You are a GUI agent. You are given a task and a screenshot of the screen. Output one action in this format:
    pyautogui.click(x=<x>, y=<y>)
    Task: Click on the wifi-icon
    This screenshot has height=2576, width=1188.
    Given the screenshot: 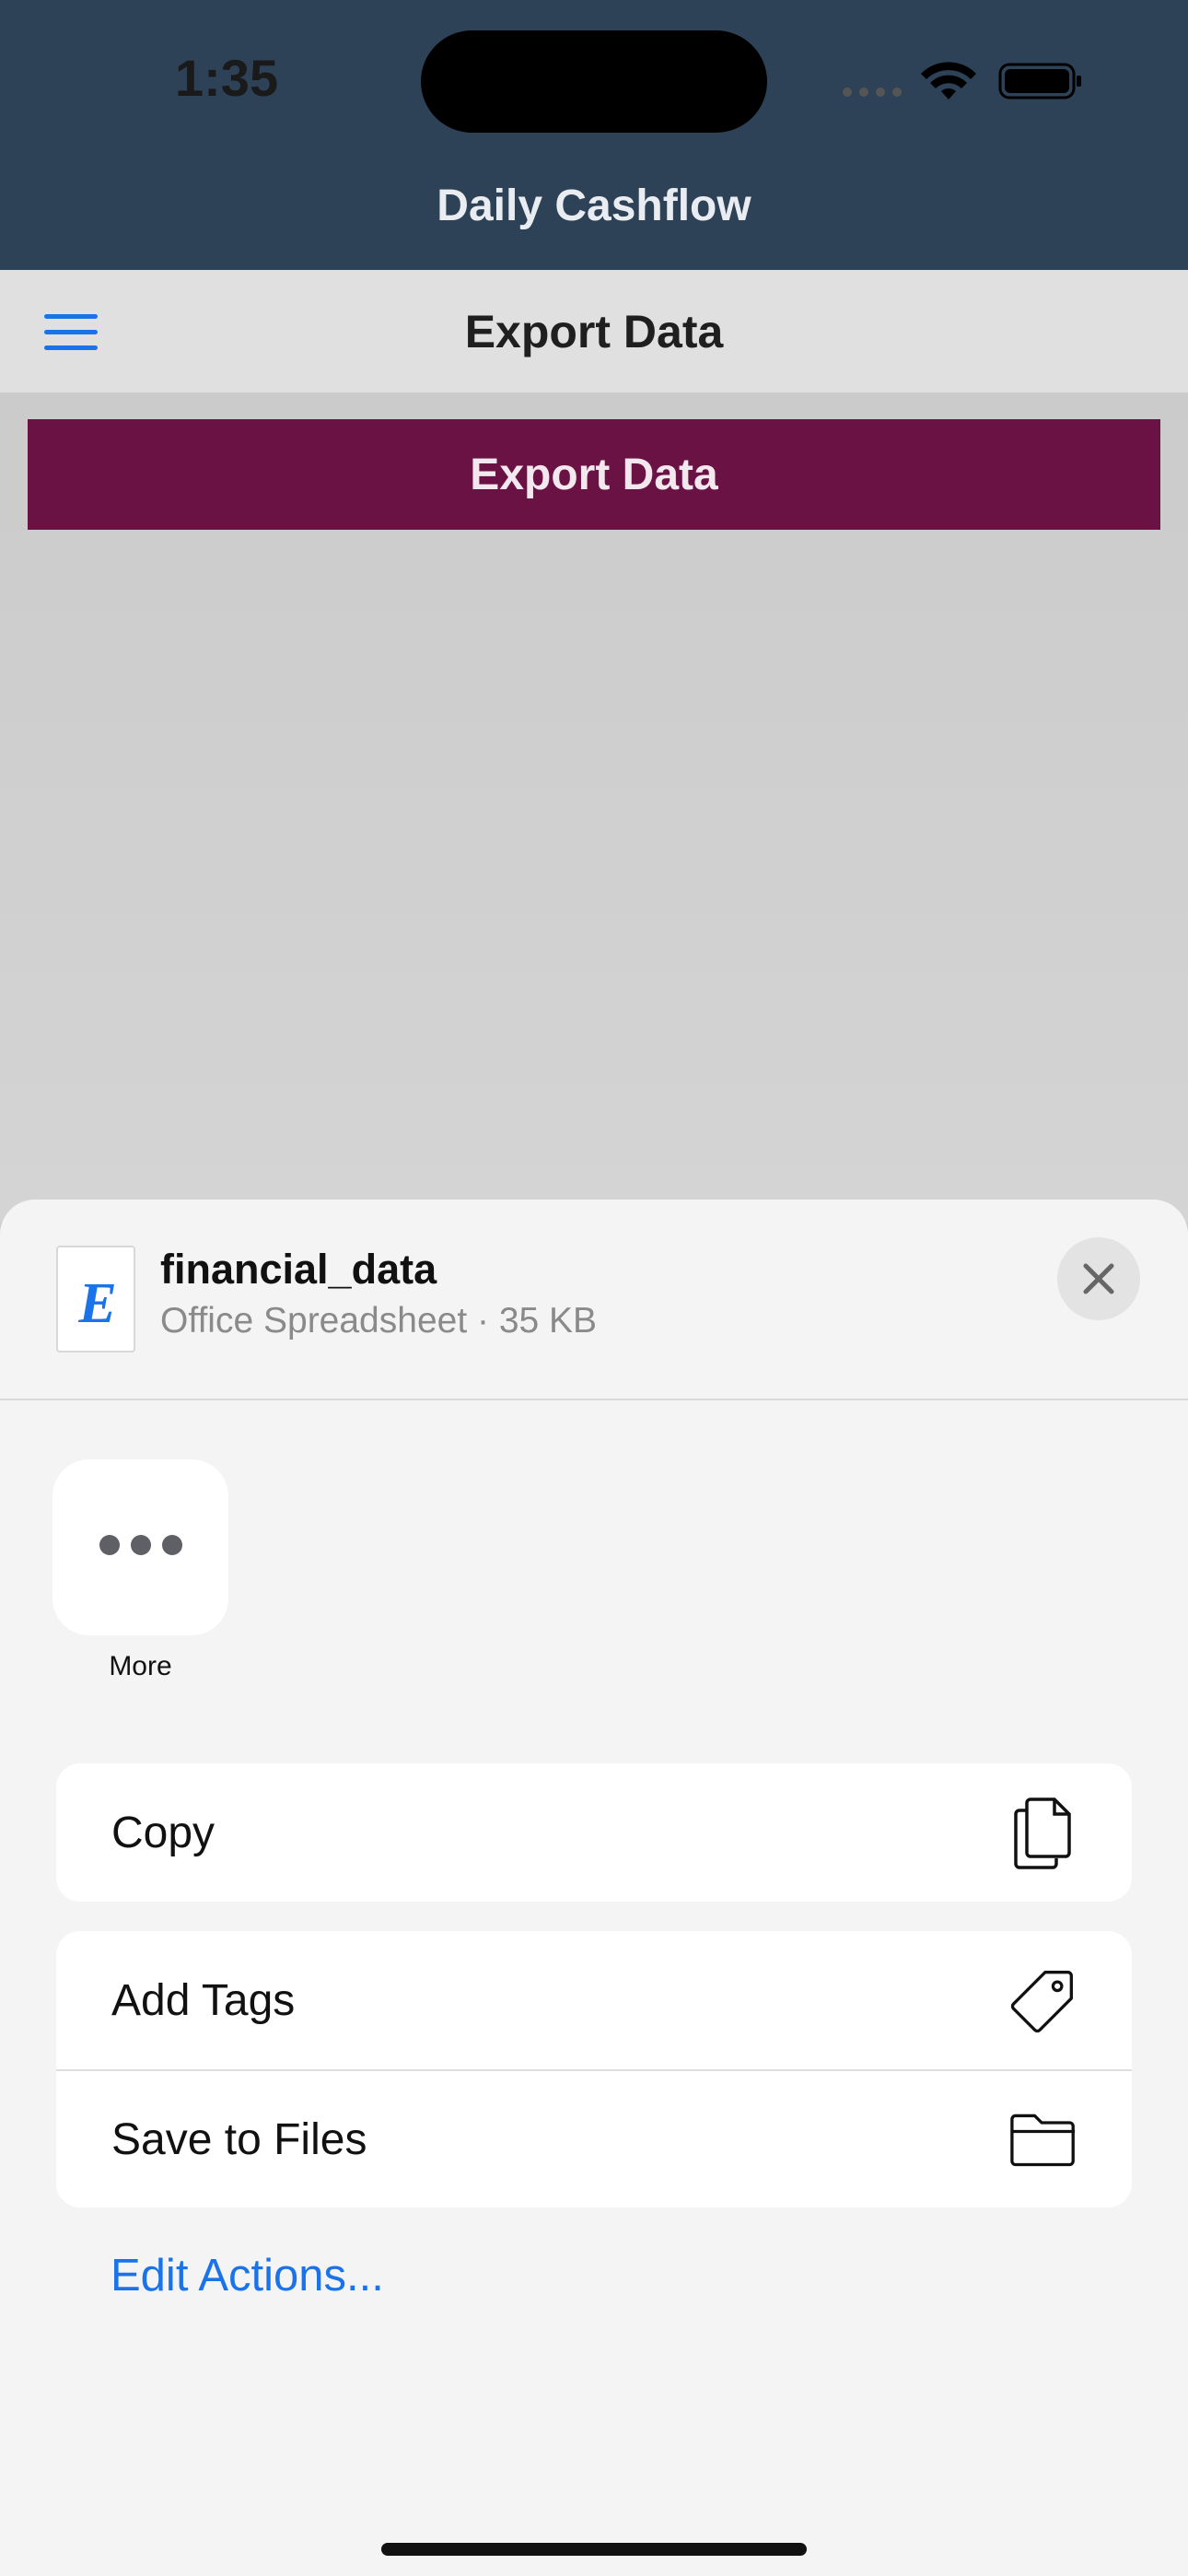 What is the action you would take?
    pyautogui.click(x=948, y=81)
    